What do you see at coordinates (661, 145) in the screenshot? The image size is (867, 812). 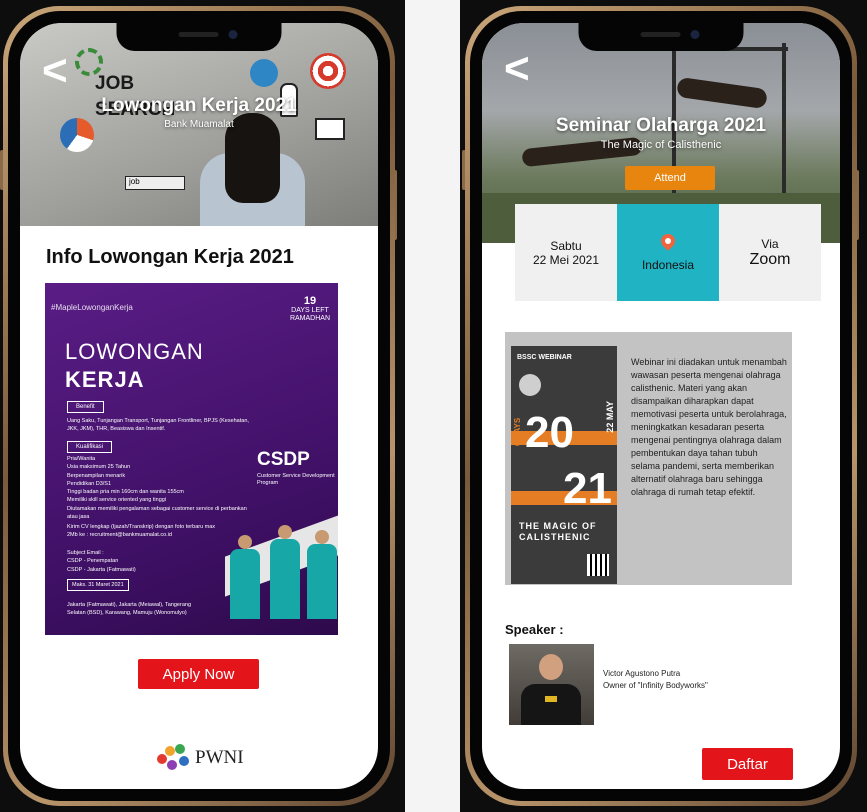 I see `hero-subtitle: The Magic of Calisthenic` at bounding box center [661, 145].